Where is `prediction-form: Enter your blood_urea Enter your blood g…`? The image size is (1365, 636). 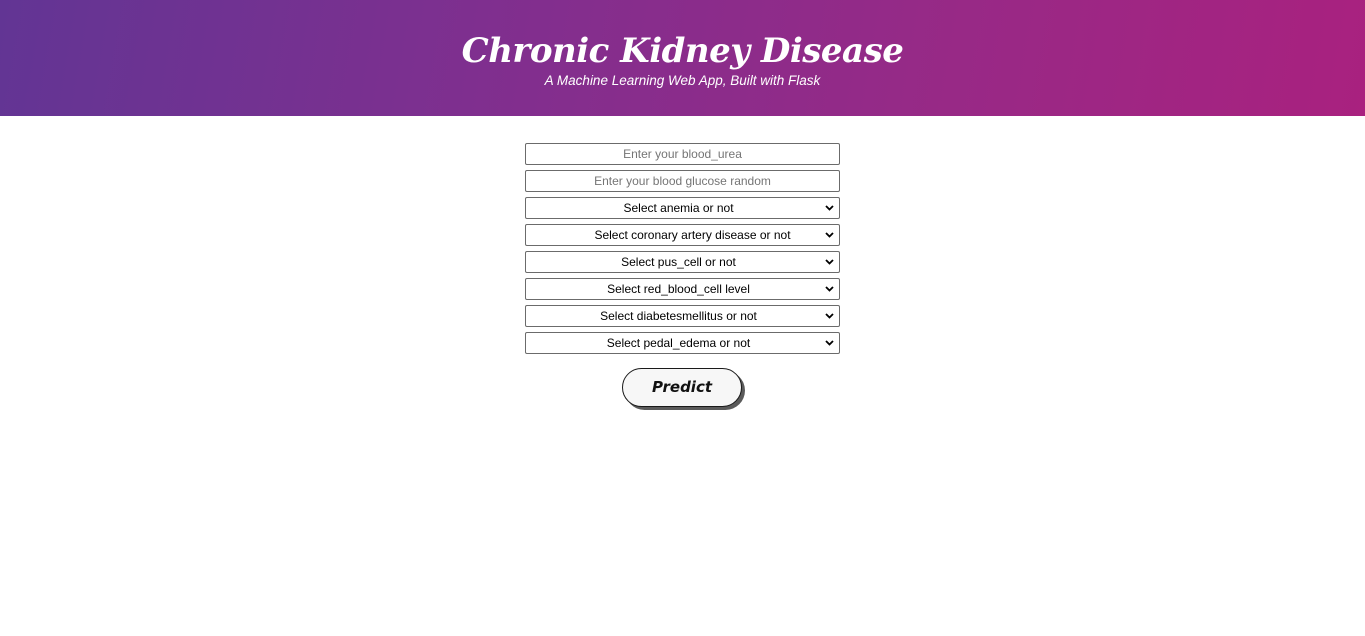 prediction-form: Enter your blood_urea Enter your blood g… is located at coordinates (682, 251).